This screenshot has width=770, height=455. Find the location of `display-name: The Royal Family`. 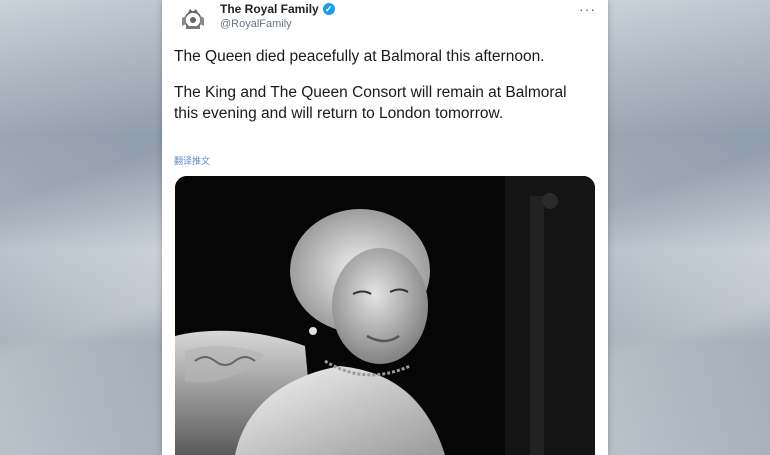

display-name: The Royal Family is located at coordinates (269, 9).